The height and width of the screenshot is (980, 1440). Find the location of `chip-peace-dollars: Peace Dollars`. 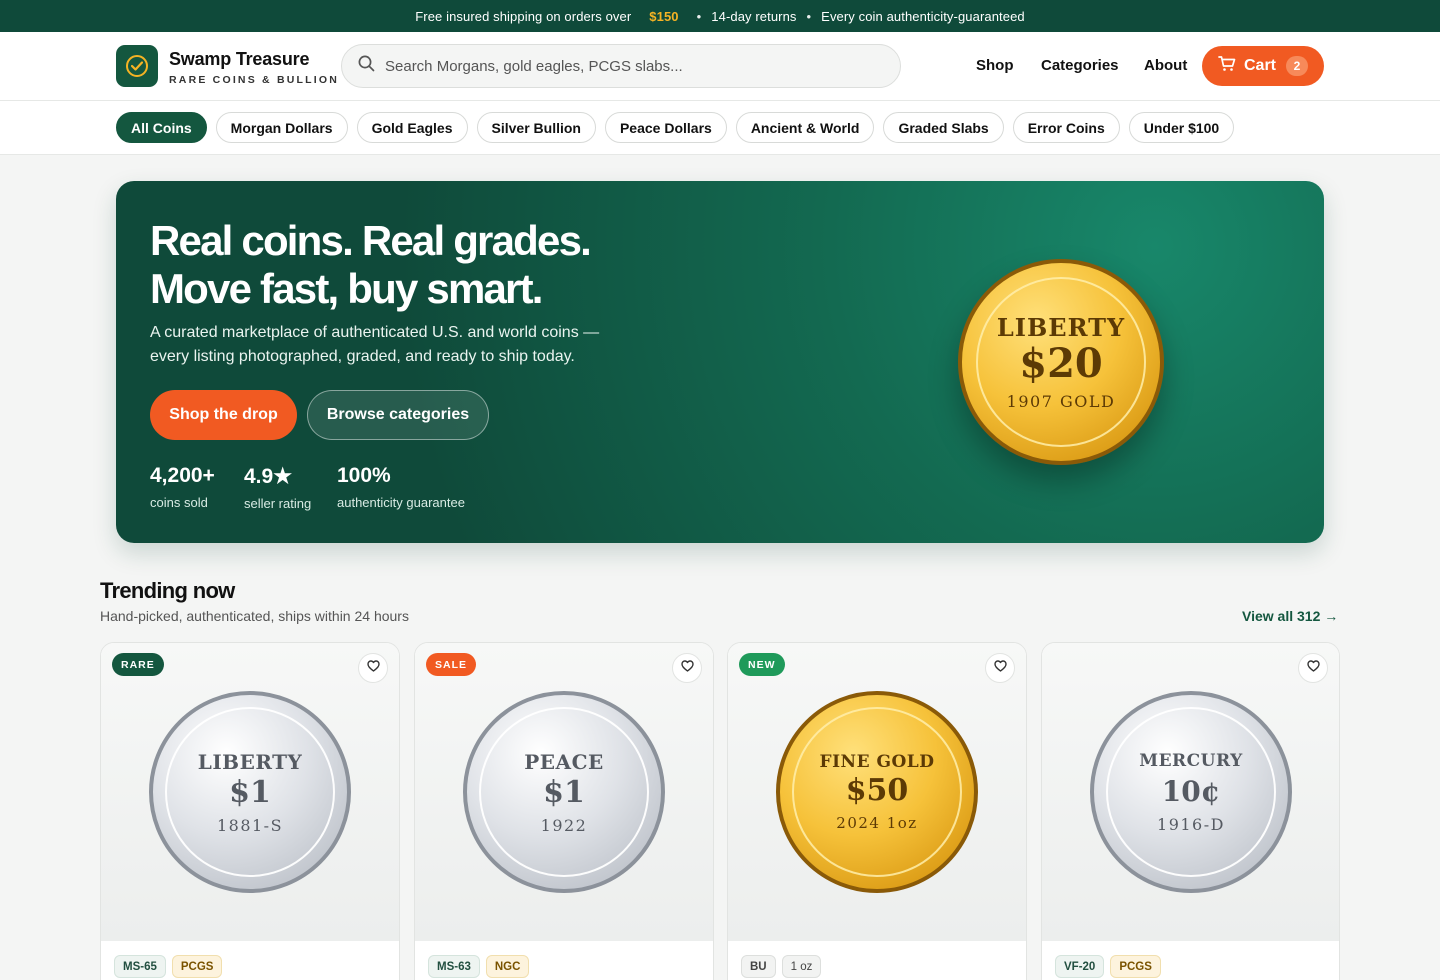

chip-peace-dollars: Peace Dollars is located at coordinates (665, 127).